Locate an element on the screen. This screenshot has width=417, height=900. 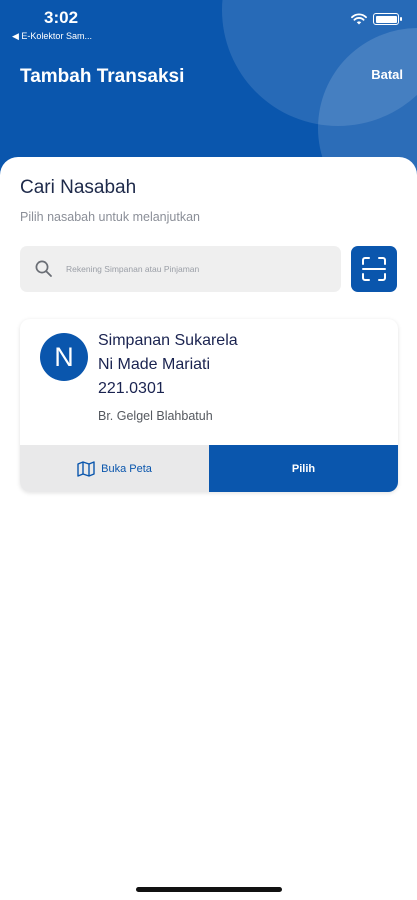
open-map-button: Buka Peta is located at coordinates (114, 468).